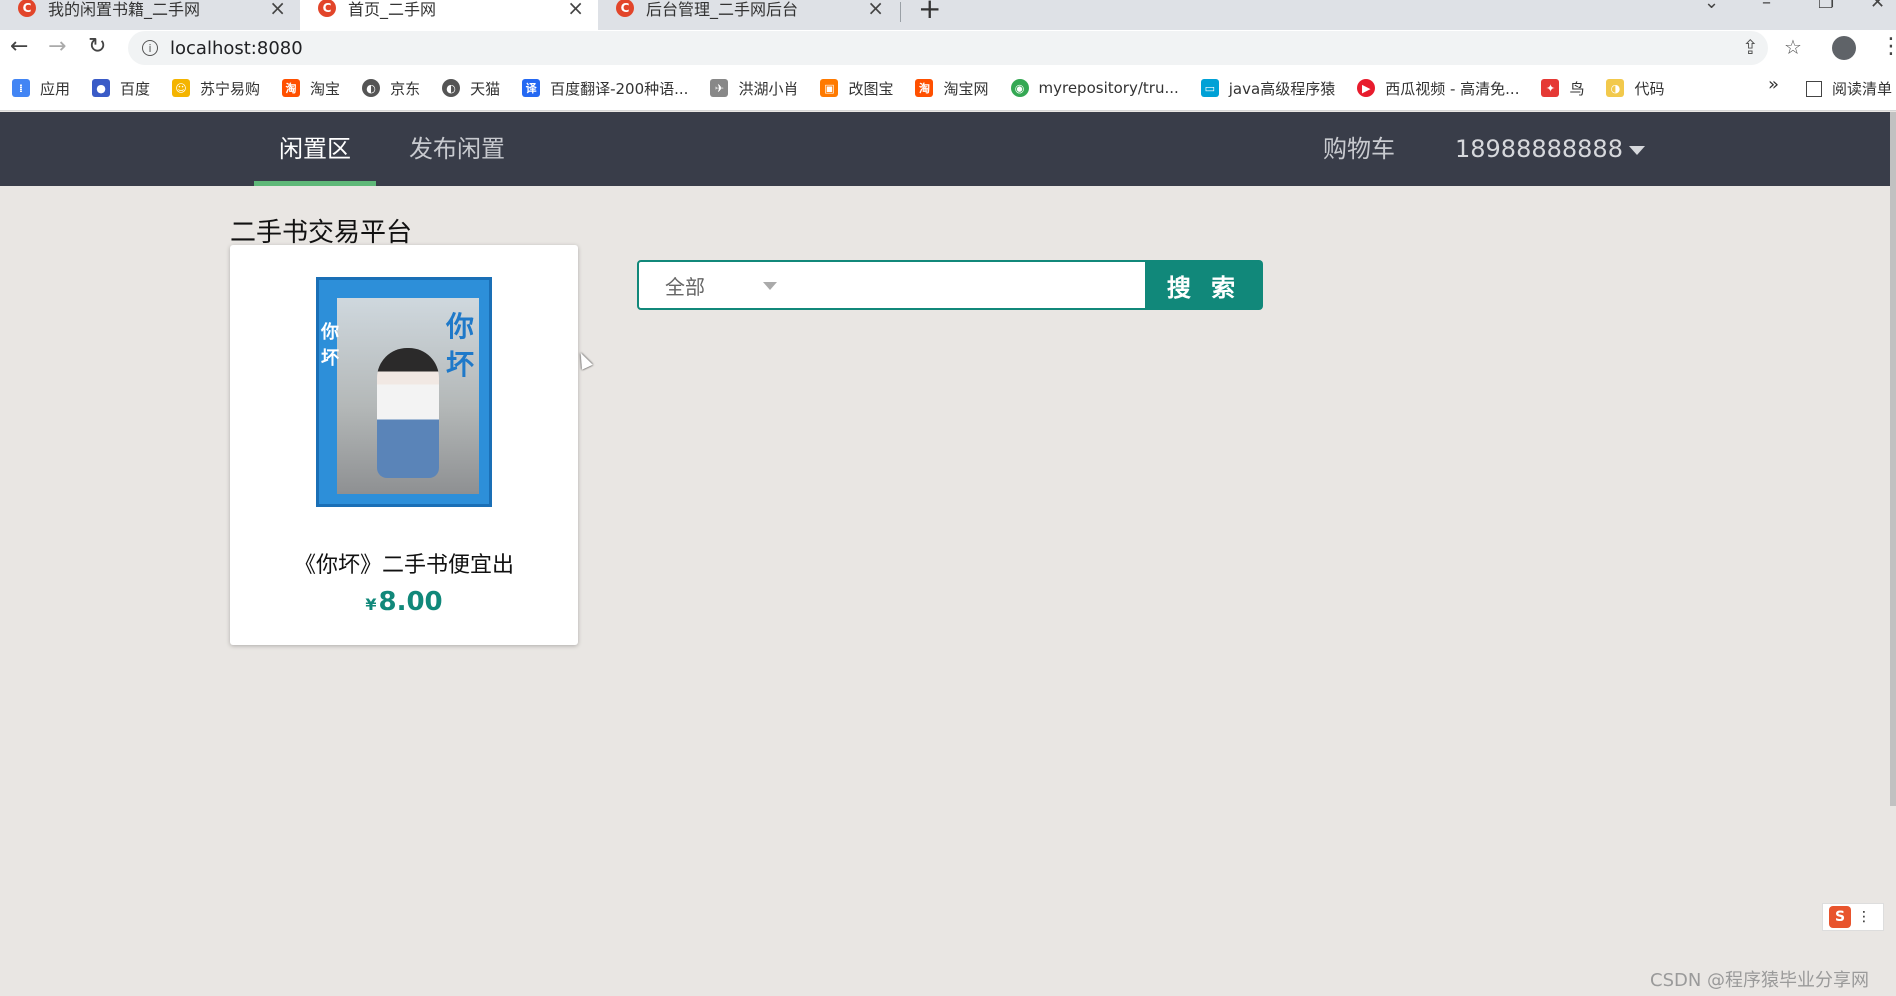 This screenshot has width=1896, height=996. I want to click on gaitubao-icon: ▣, so click(829, 88).